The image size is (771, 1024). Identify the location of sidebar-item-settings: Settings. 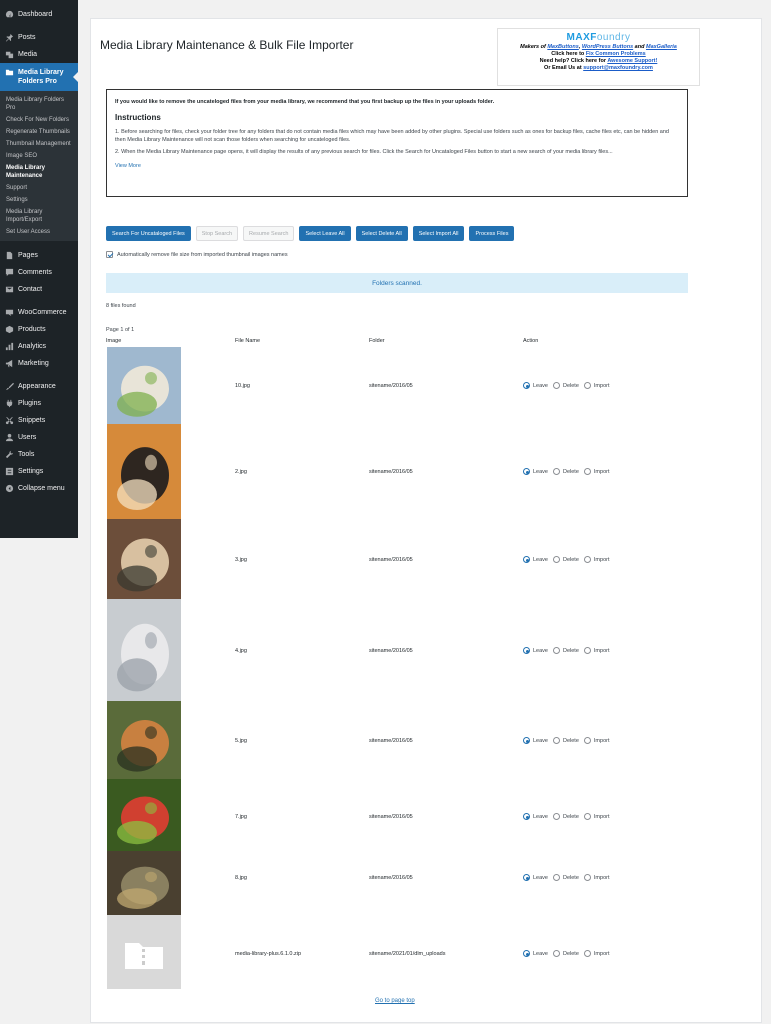
(39, 471).